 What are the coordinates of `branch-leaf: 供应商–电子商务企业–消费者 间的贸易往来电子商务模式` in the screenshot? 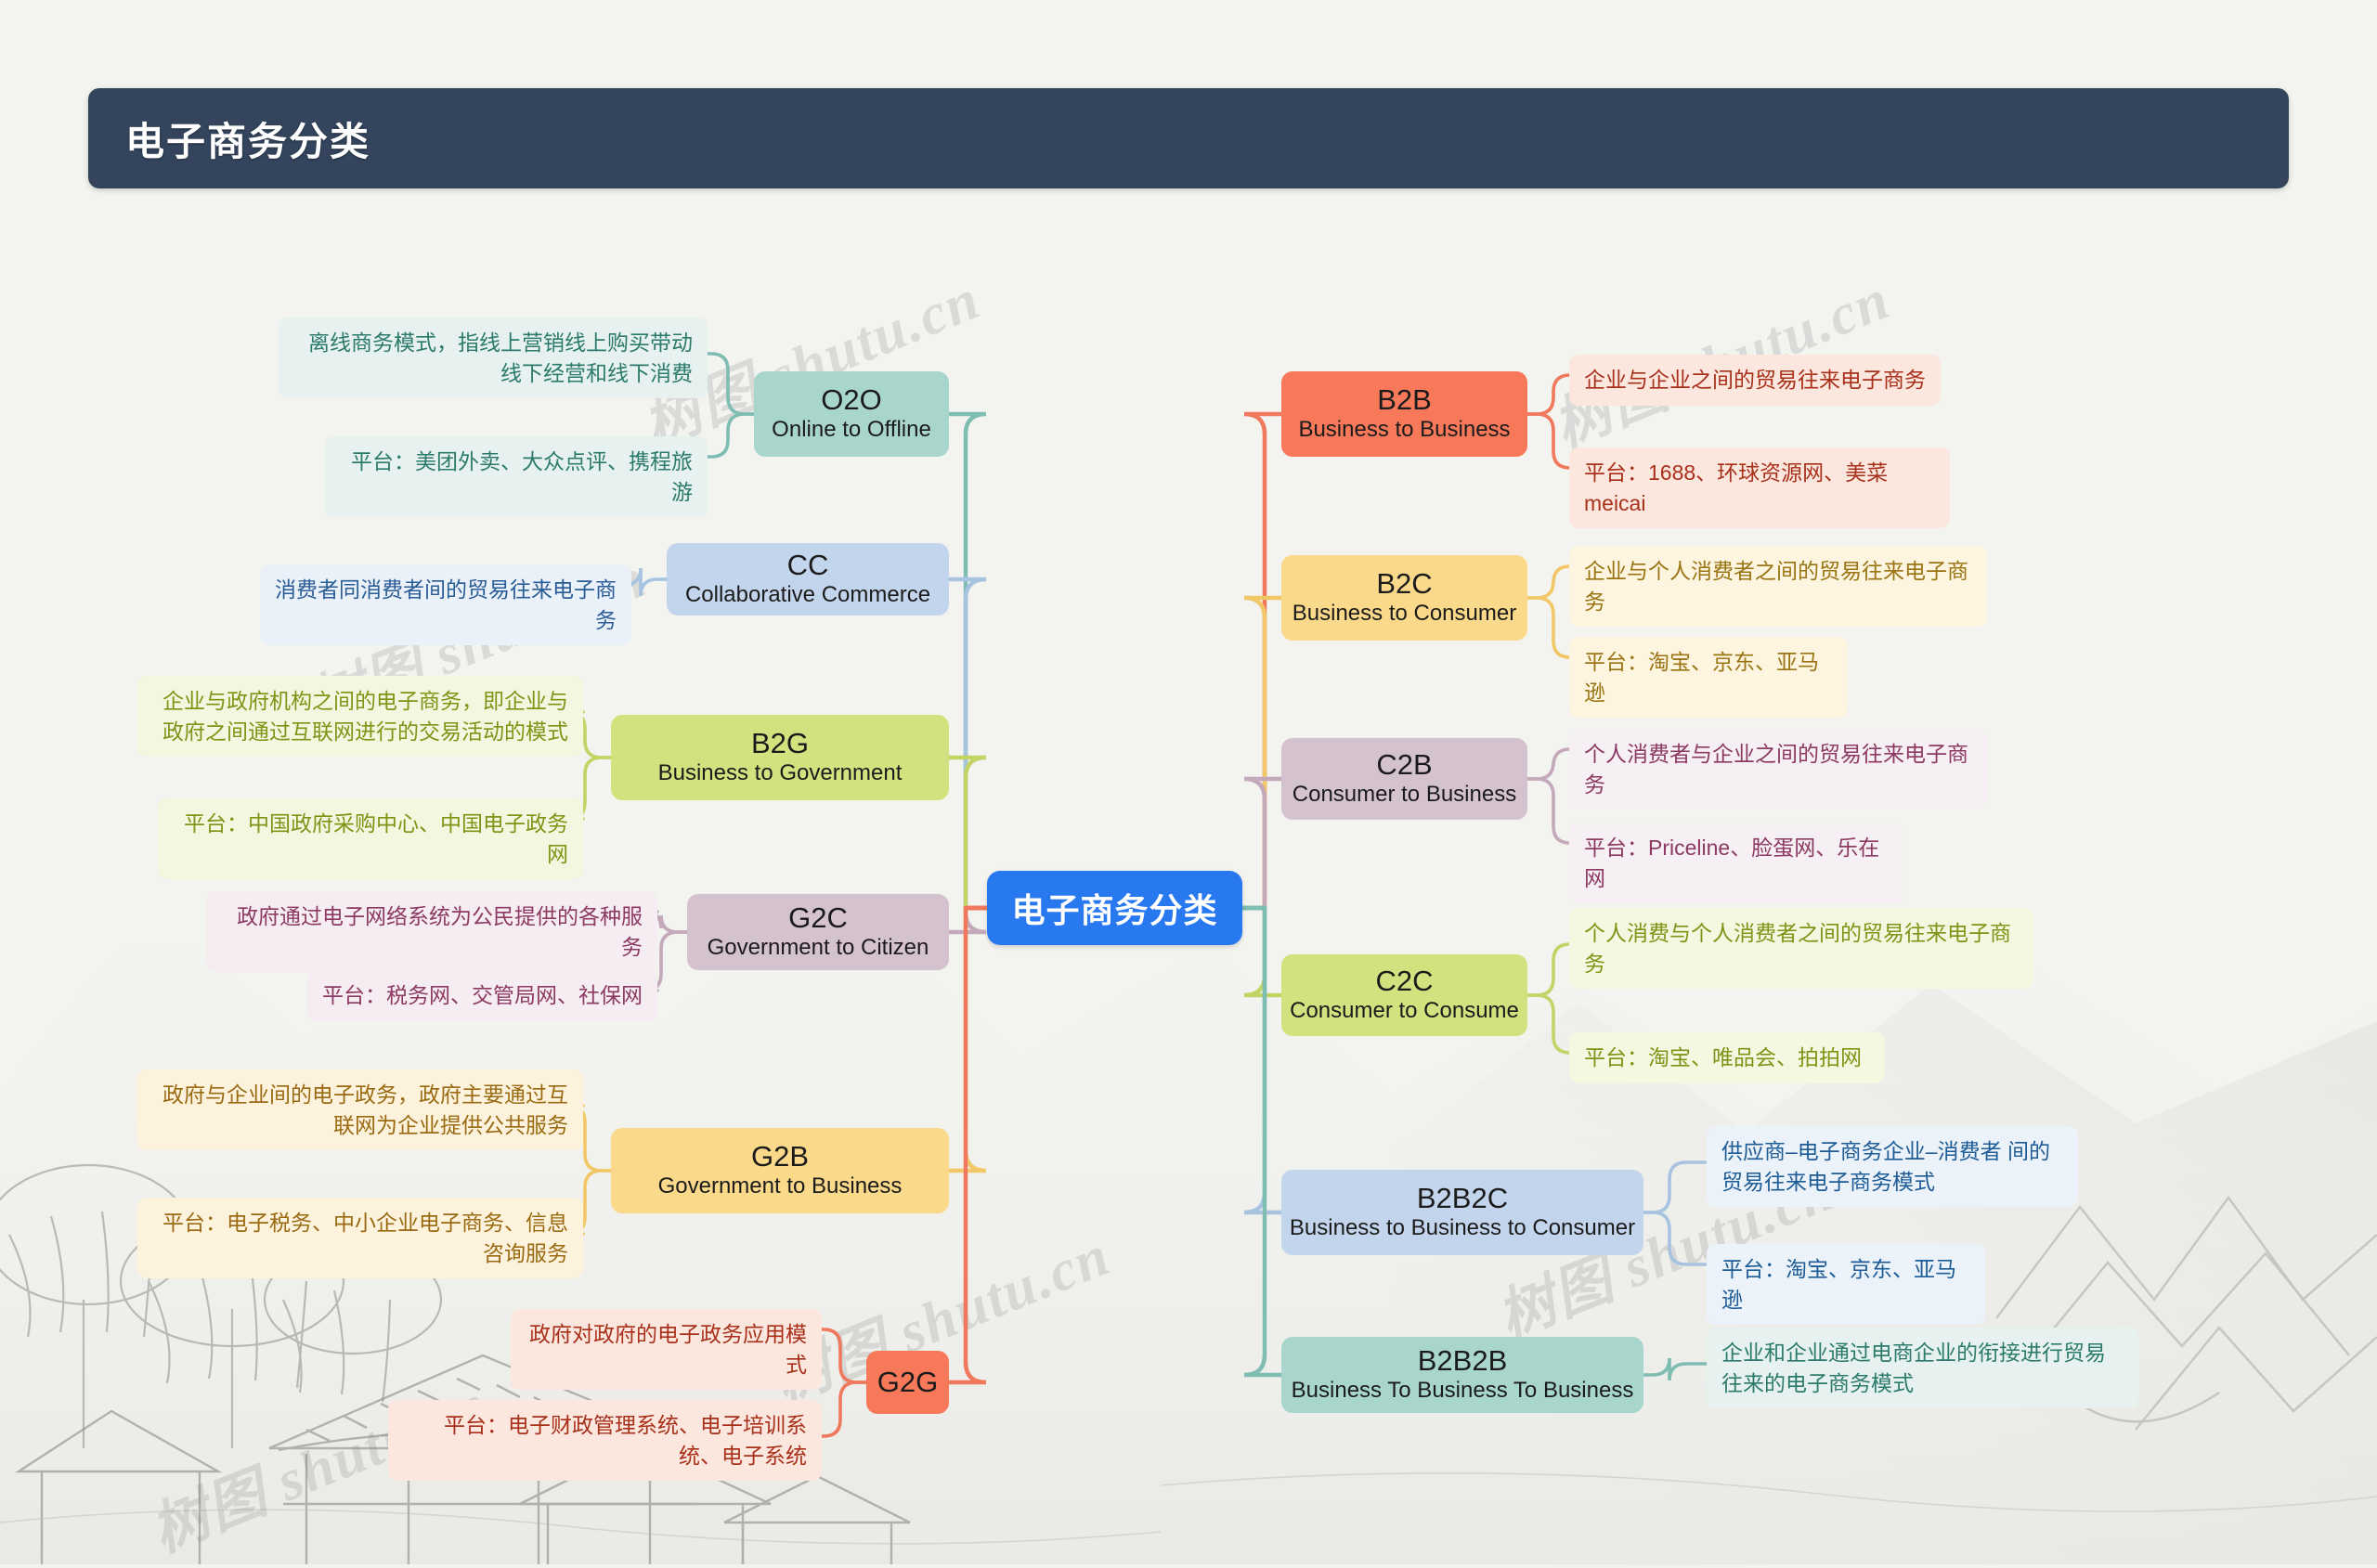 It's located at (1892, 1167).